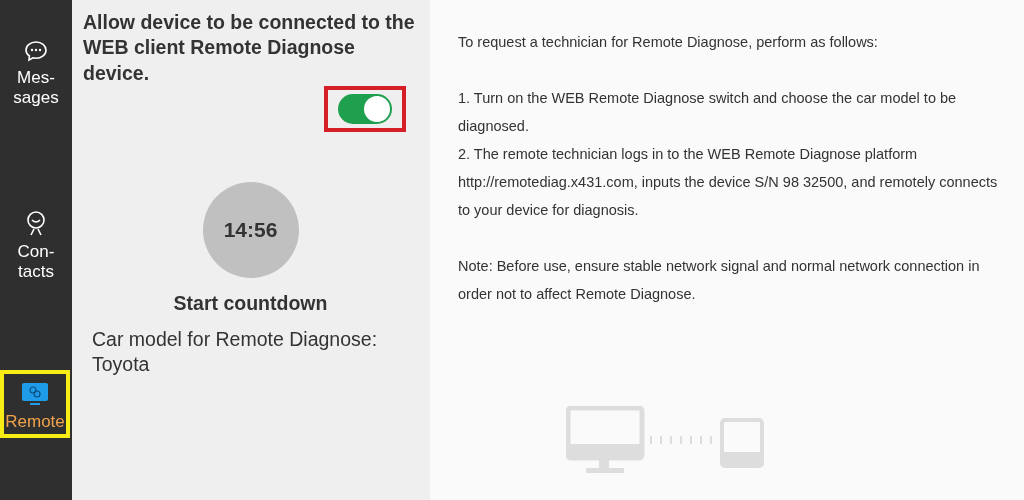  Describe the element at coordinates (668, 42) in the screenshot. I see `instruction-text: To request a technician for Remote Diagnose, perform as follows:` at that location.